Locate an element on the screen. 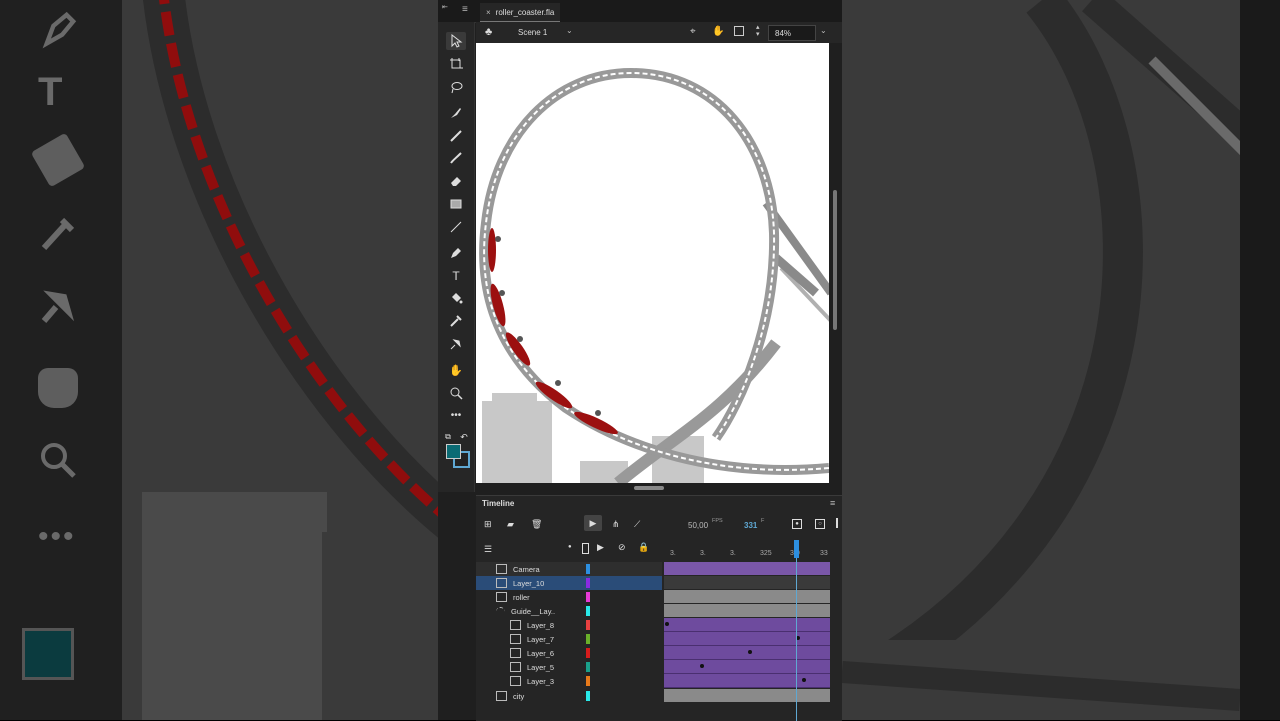 The height and width of the screenshot is (721, 1280). layer-row-layer-10: Layer_10 is located at coordinates (569, 583).